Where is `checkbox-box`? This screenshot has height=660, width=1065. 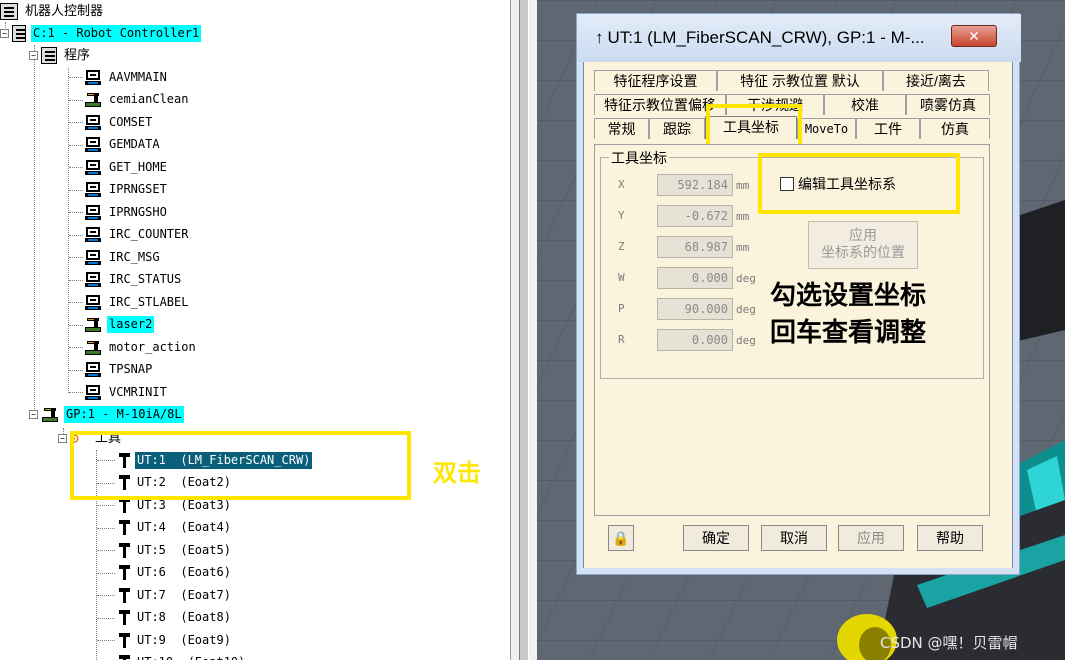 checkbox-box is located at coordinates (787, 184).